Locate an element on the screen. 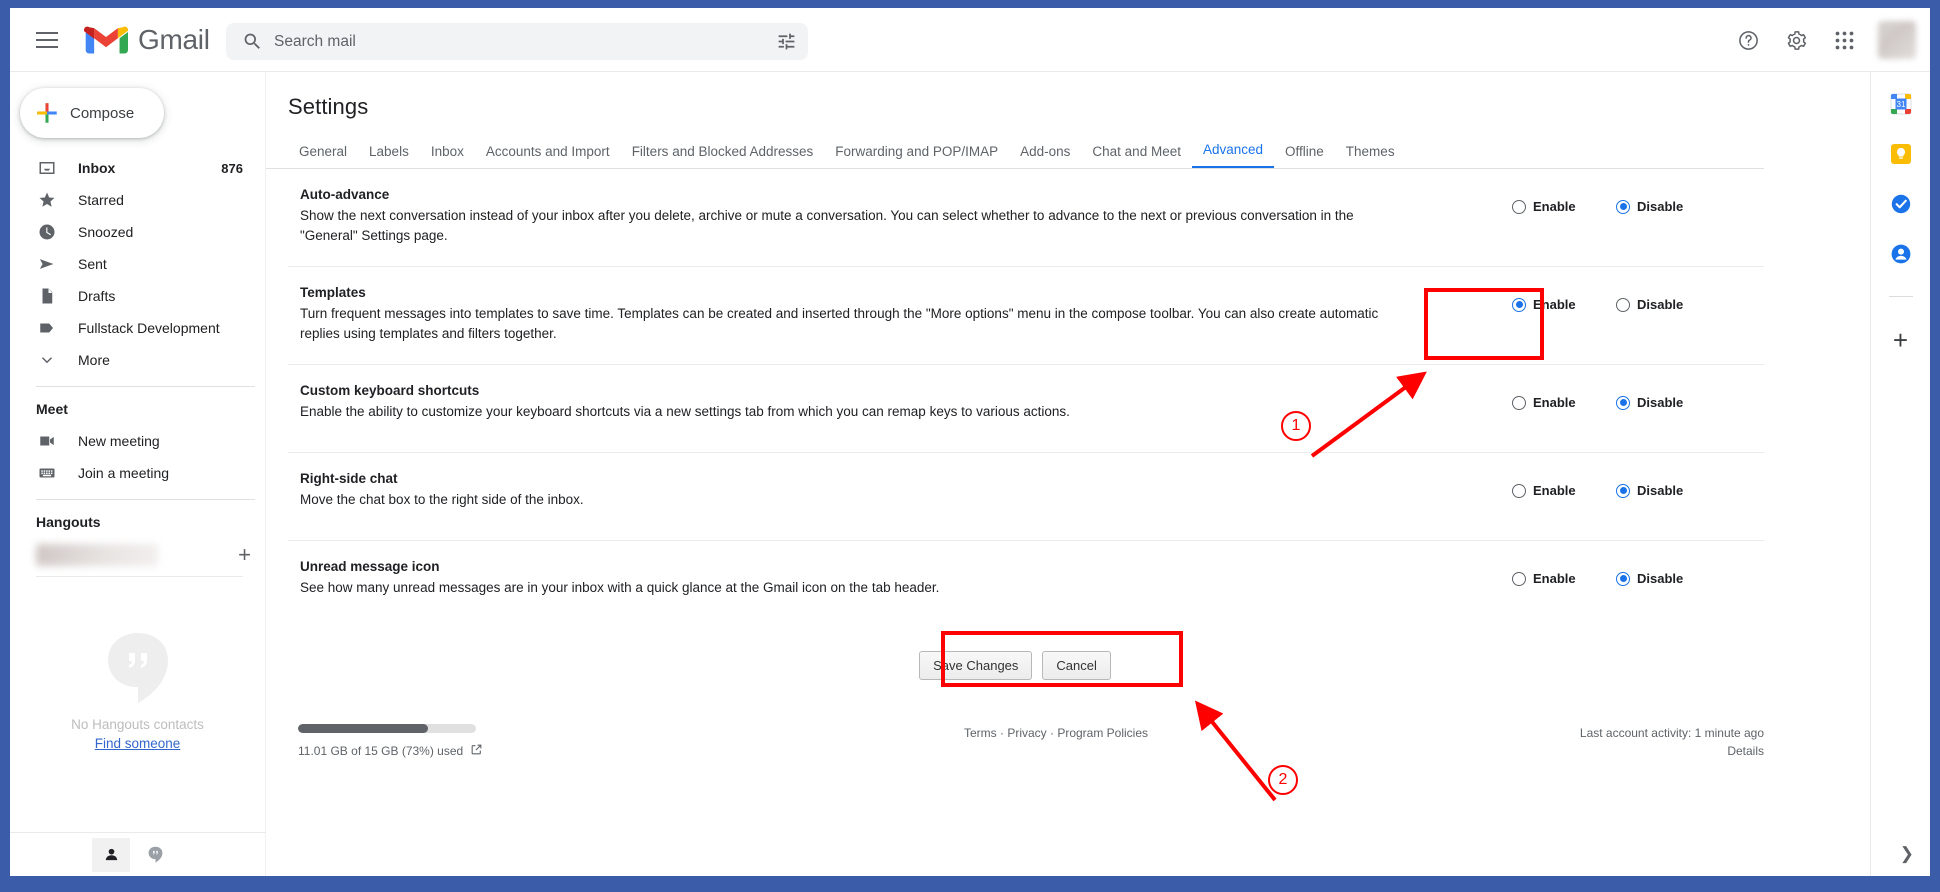  hangouts-empty-state: No Hangouts contacts Find someone is located at coordinates (137, 690).